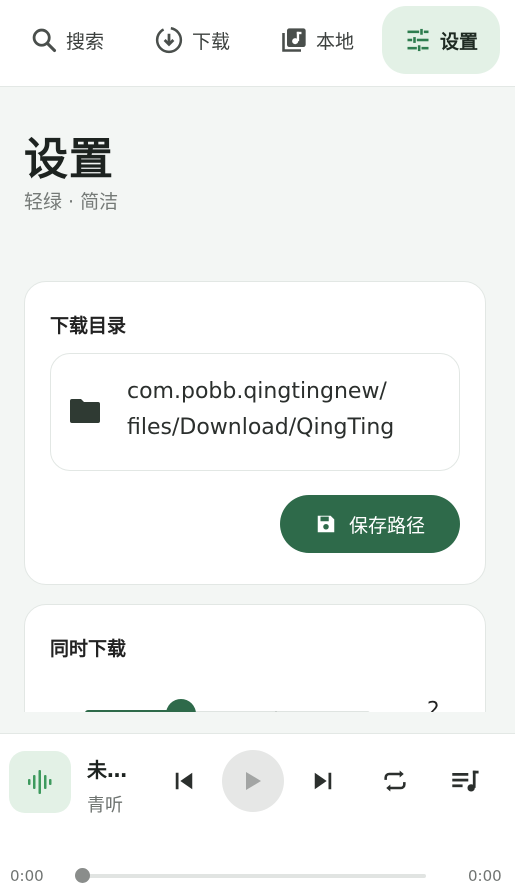  What do you see at coordinates (105, 805) in the screenshot?
I see `track-artist: 青听` at bounding box center [105, 805].